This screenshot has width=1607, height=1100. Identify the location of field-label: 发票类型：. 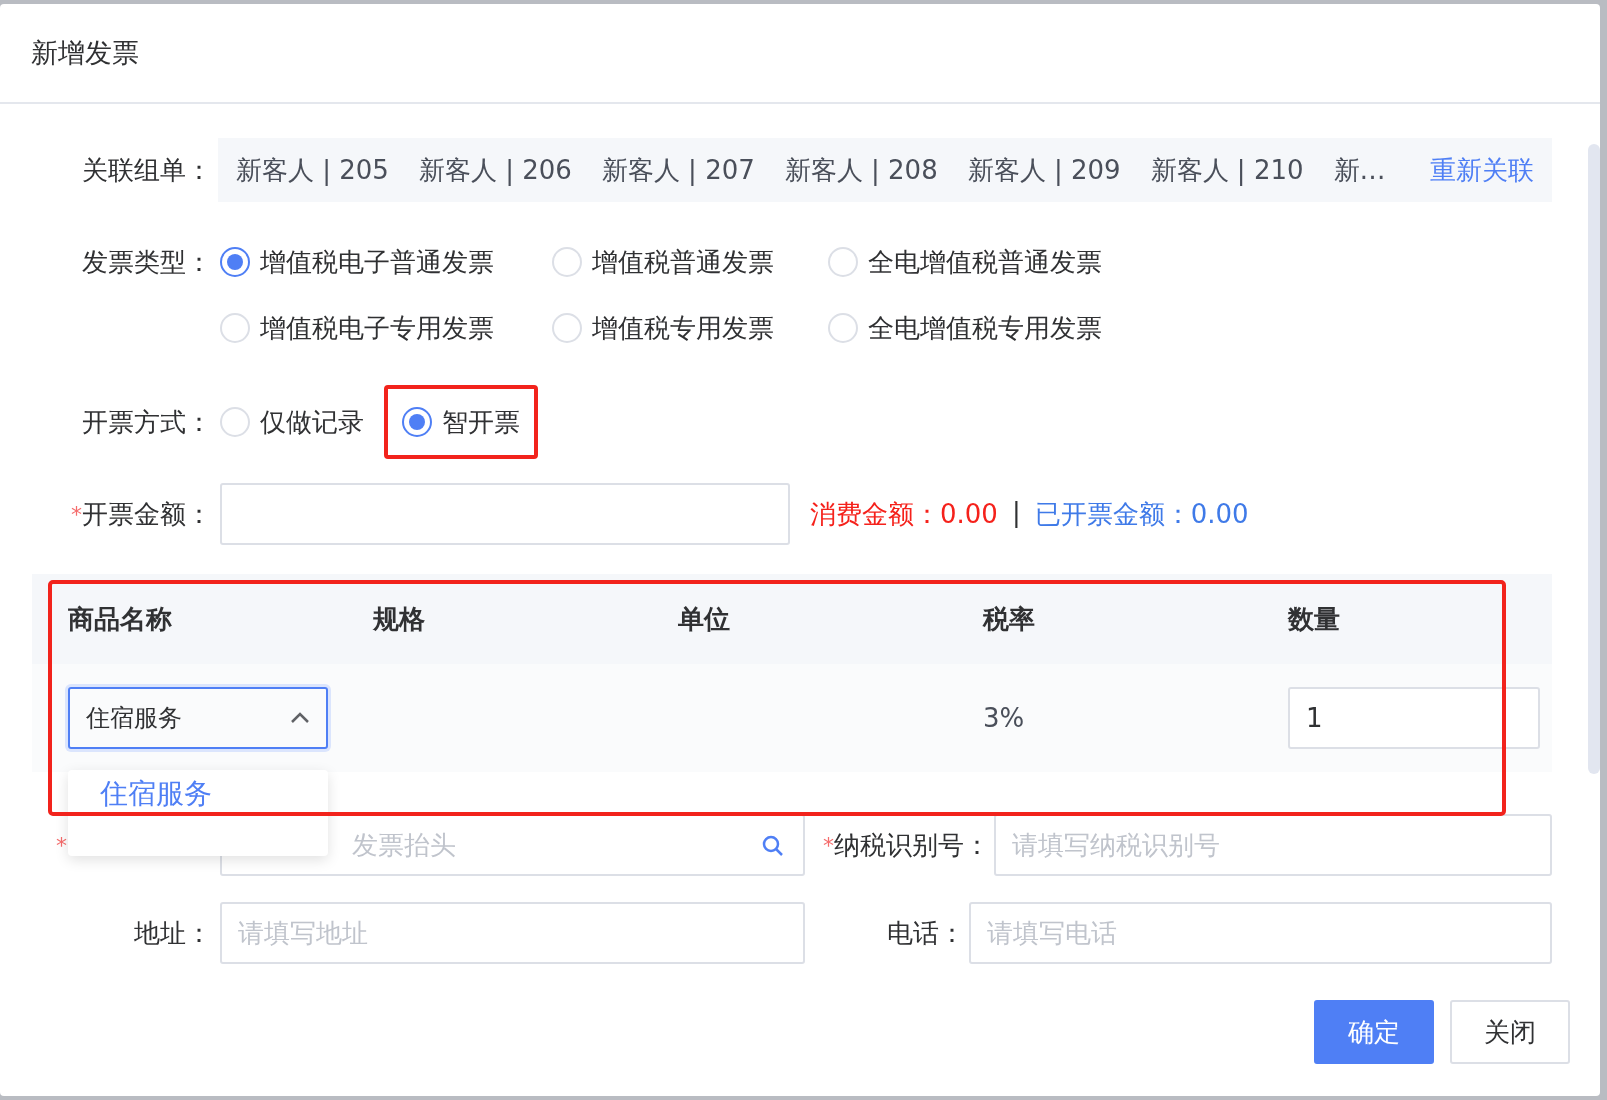
(147, 262).